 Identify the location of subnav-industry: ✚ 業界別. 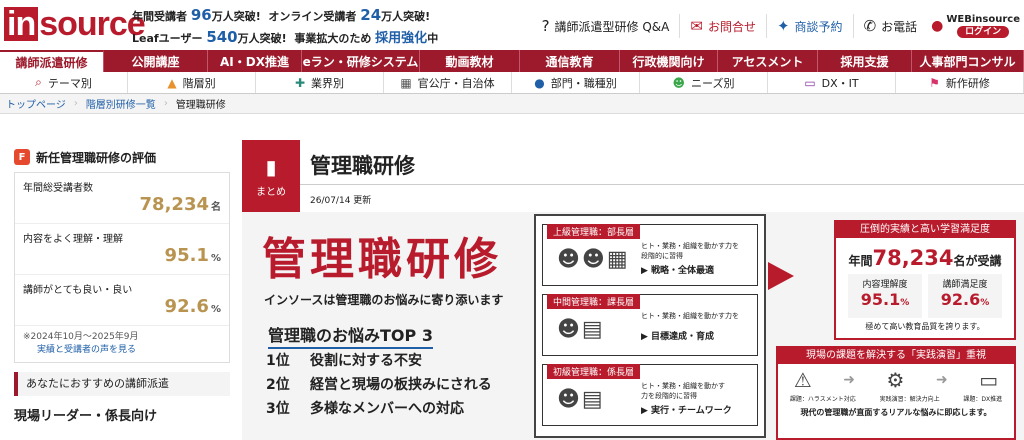
(320, 82).